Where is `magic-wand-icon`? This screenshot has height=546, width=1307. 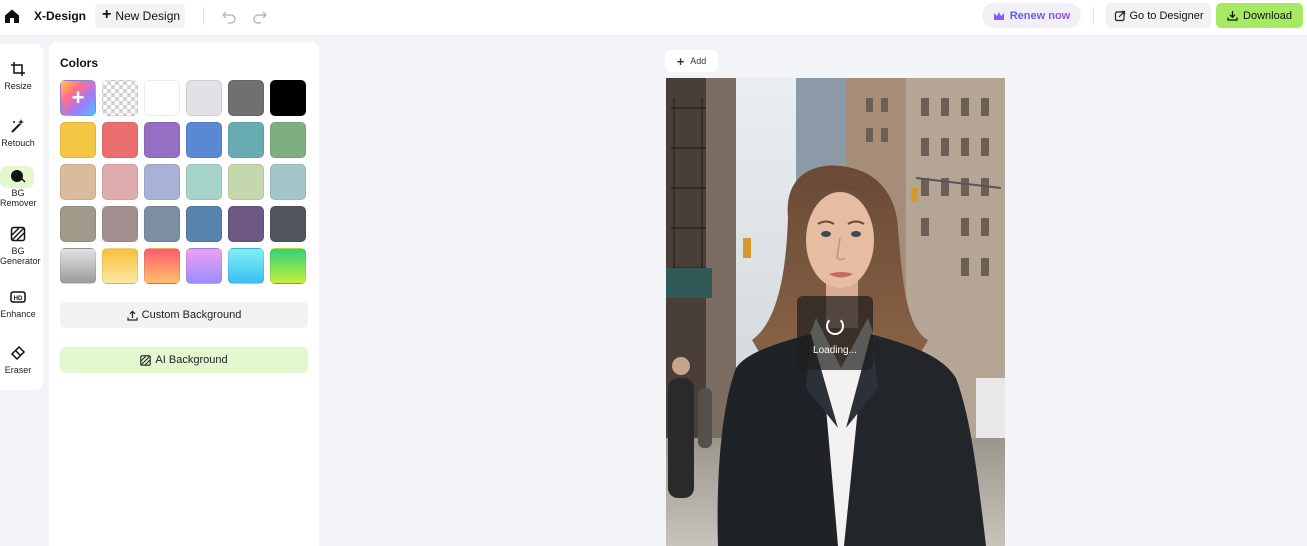 magic-wand-icon is located at coordinates (17, 126).